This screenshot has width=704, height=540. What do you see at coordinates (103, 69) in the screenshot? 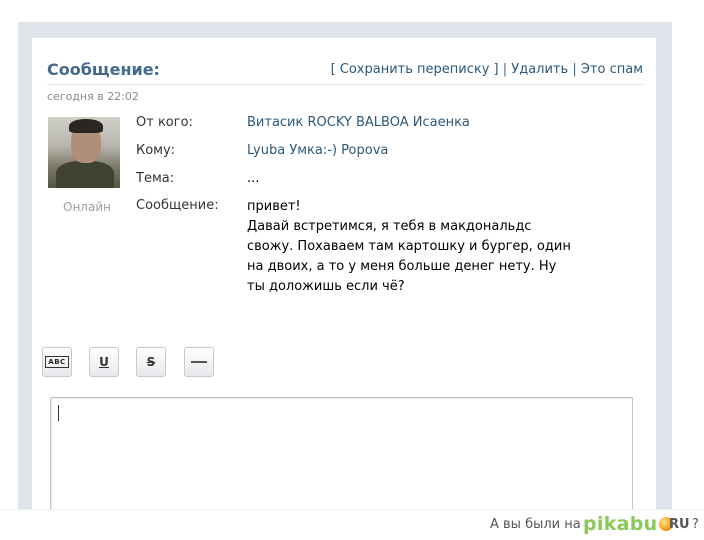
I see `page-title: Сообщение:` at bounding box center [103, 69].